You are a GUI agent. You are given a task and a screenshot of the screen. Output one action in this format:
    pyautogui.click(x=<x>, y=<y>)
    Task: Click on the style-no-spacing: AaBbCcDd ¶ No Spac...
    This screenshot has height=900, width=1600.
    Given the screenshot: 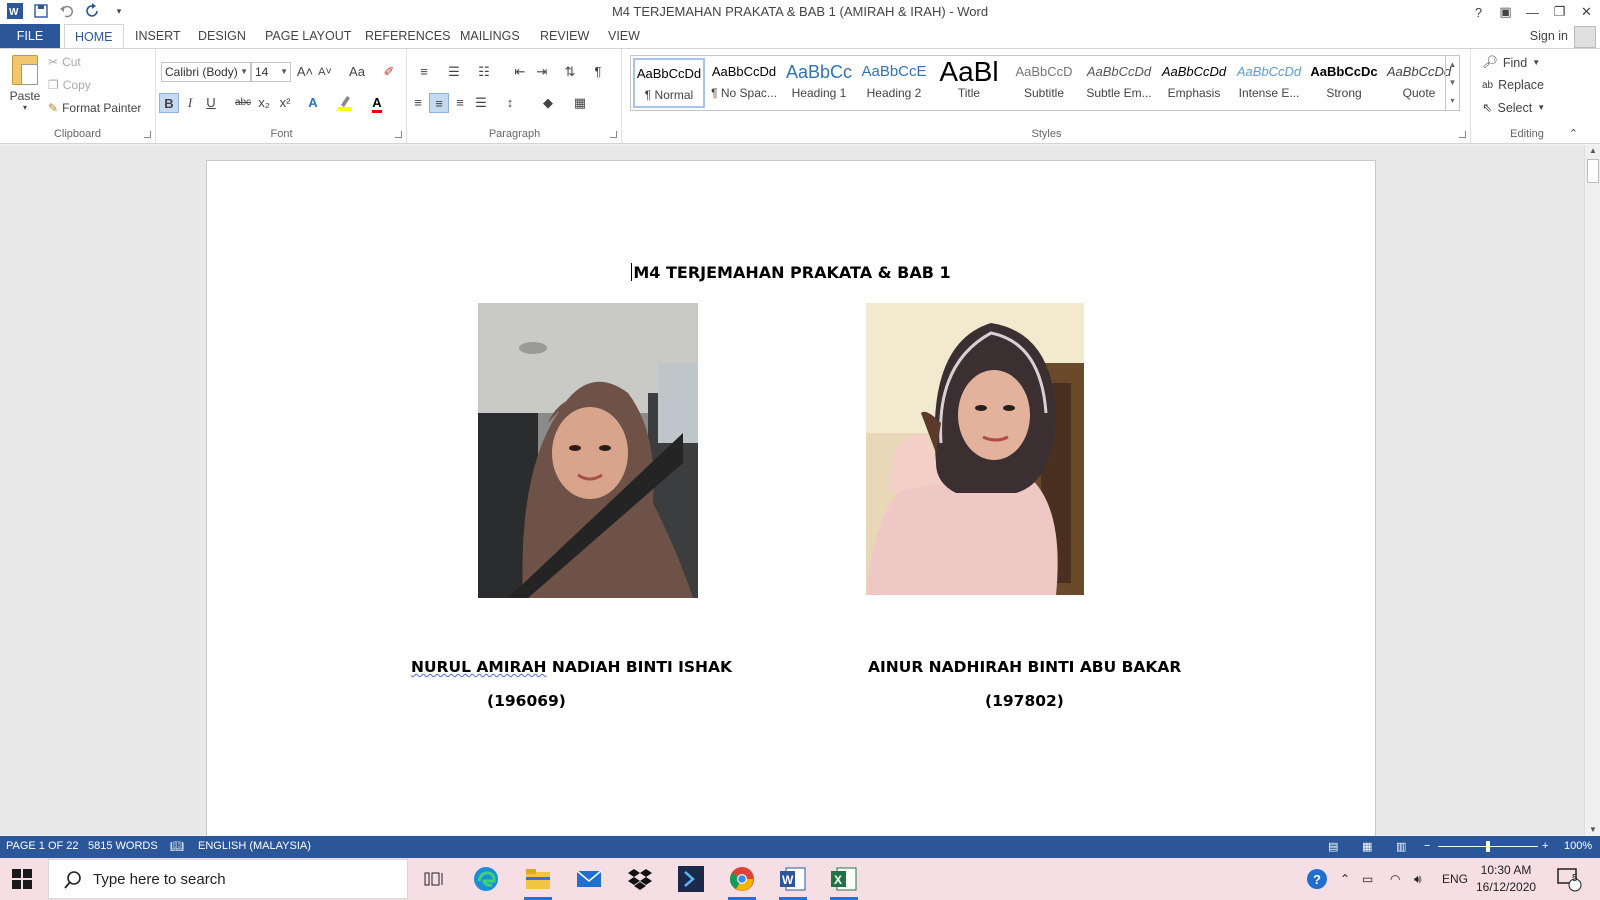 What is the action you would take?
    pyautogui.click(x=744, y=83)
    